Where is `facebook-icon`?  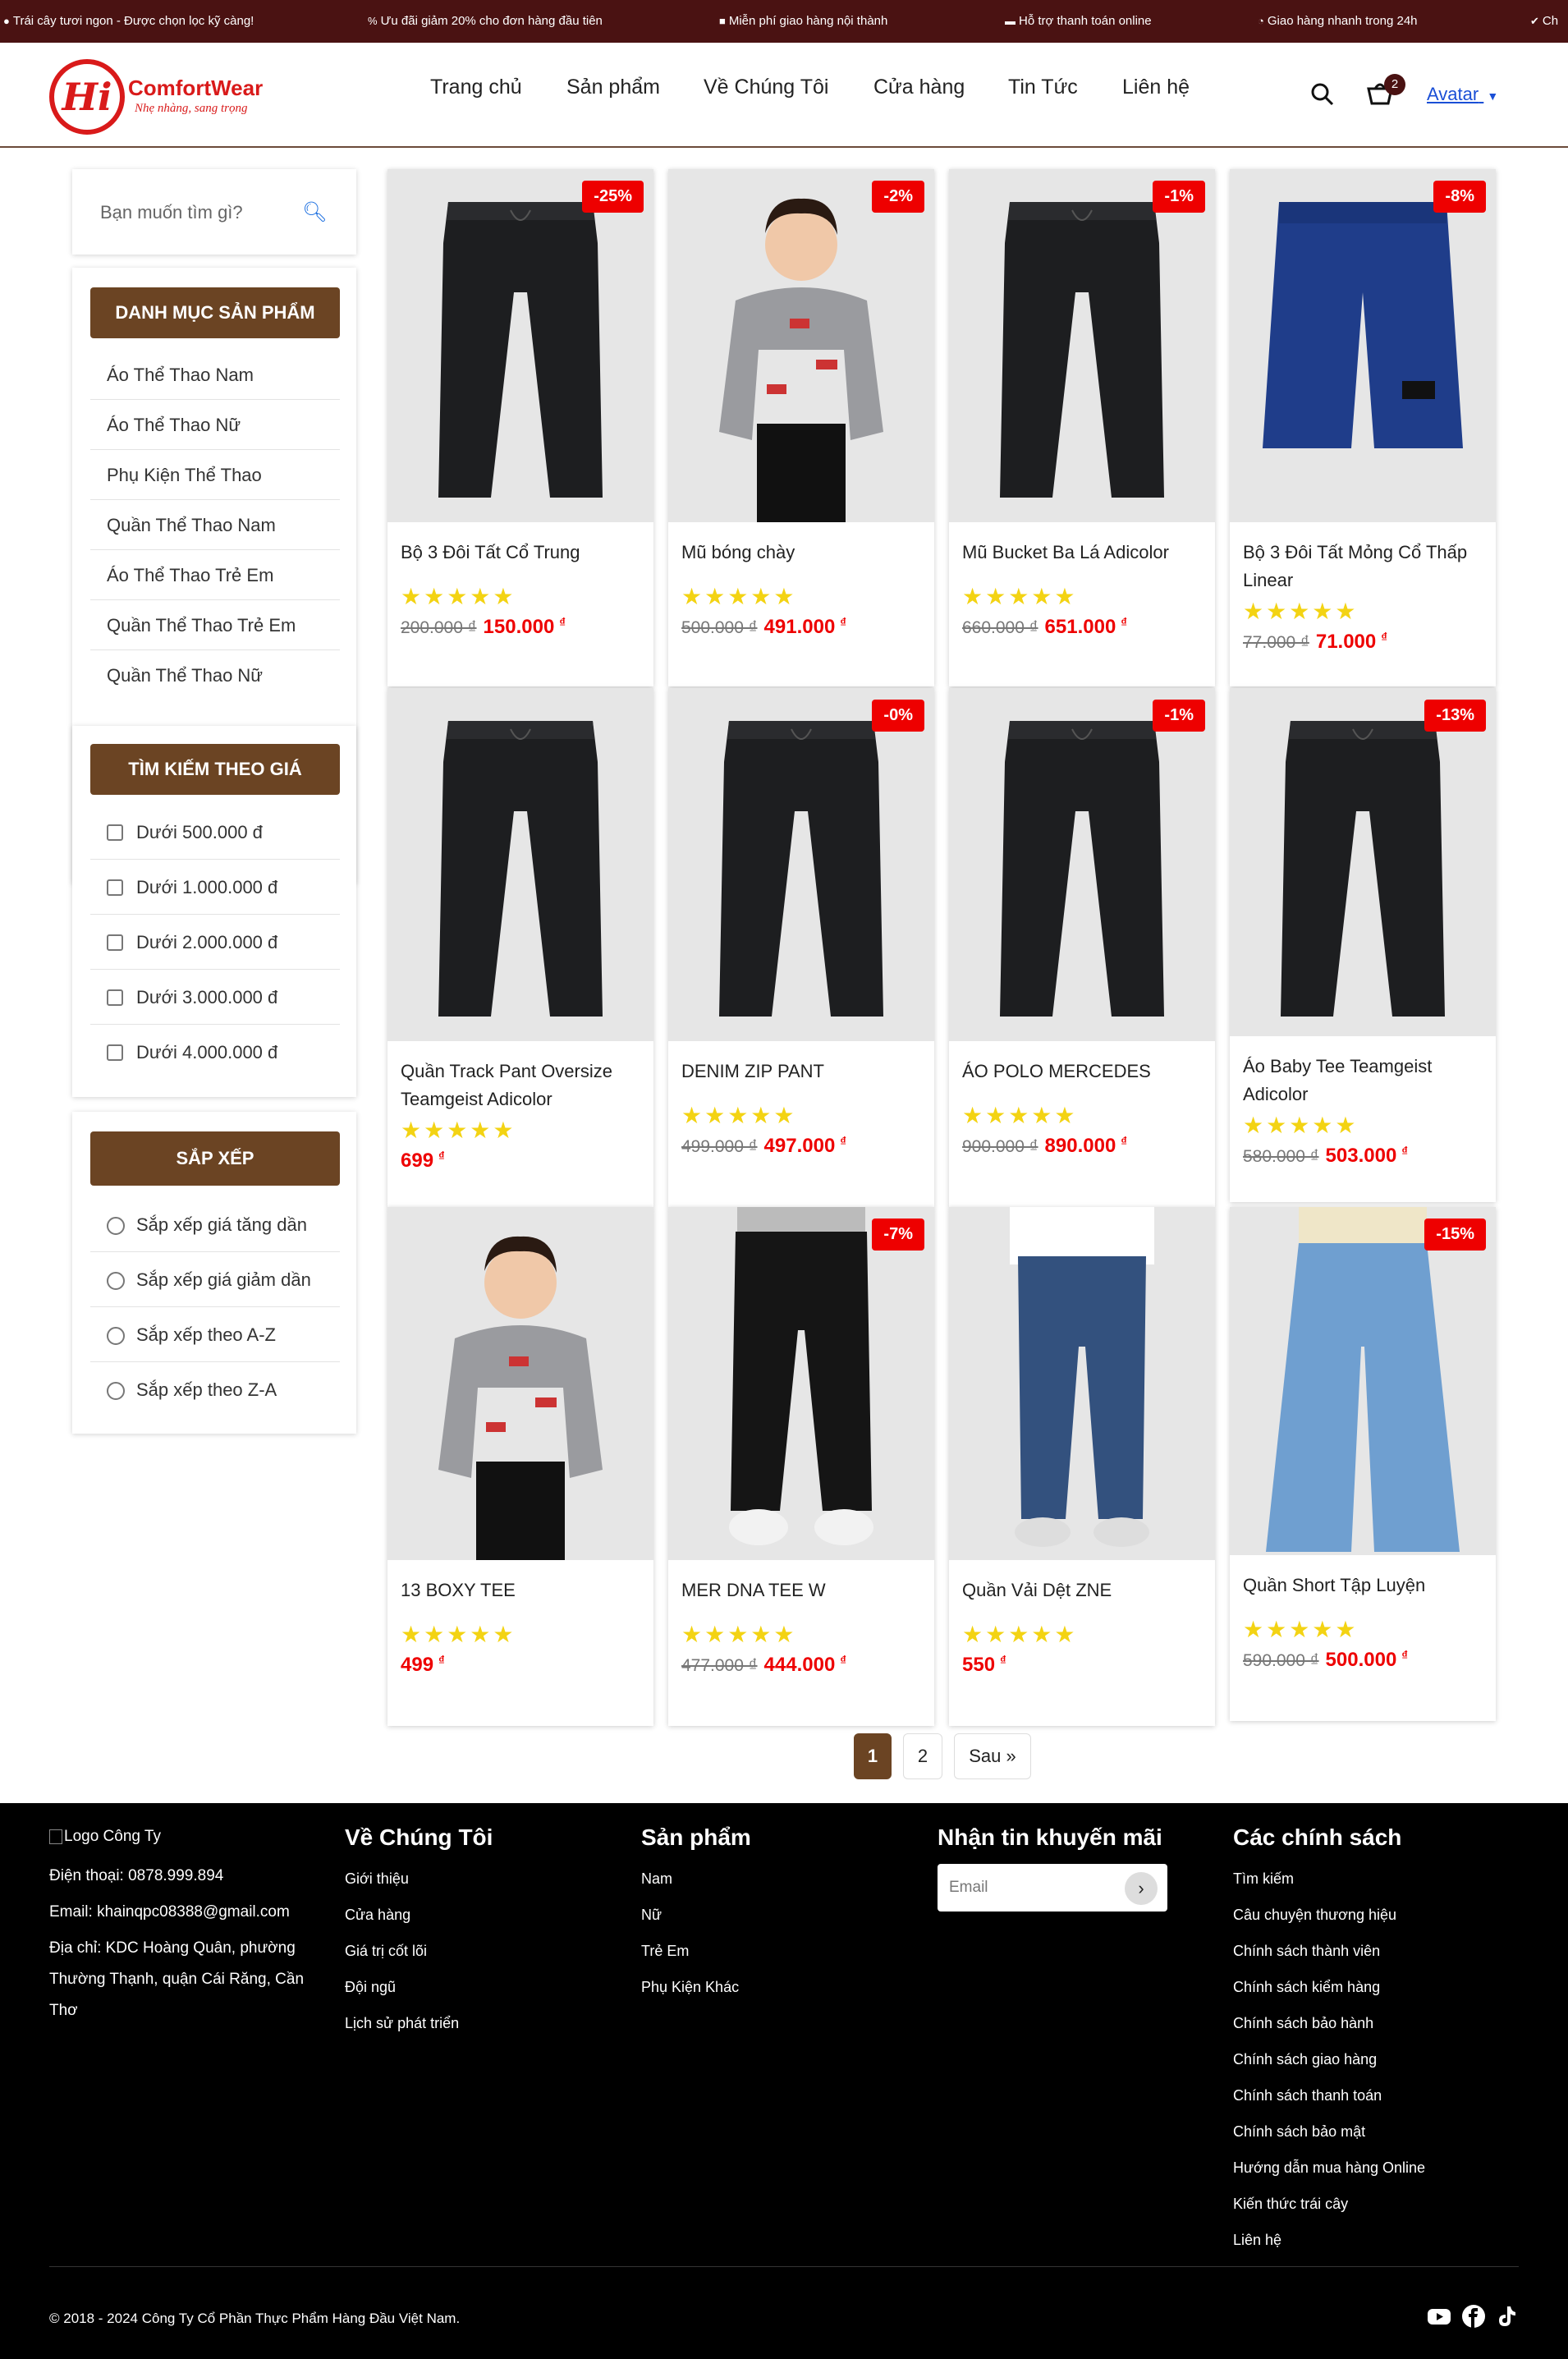
facebook-icon is located at coordinates (1473, 2316).